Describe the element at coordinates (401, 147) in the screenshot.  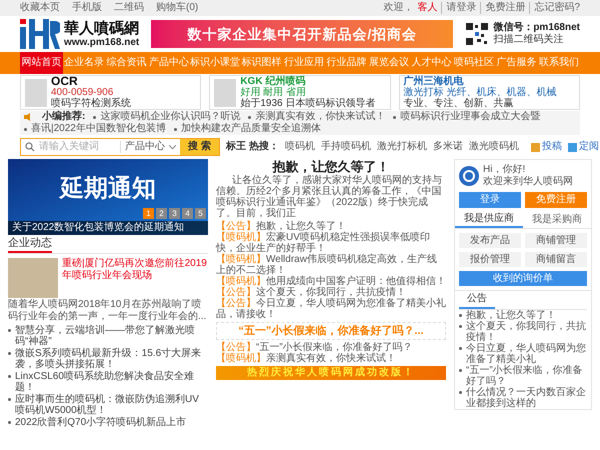
I see `hot-keyword: 激光打标机` at that location.